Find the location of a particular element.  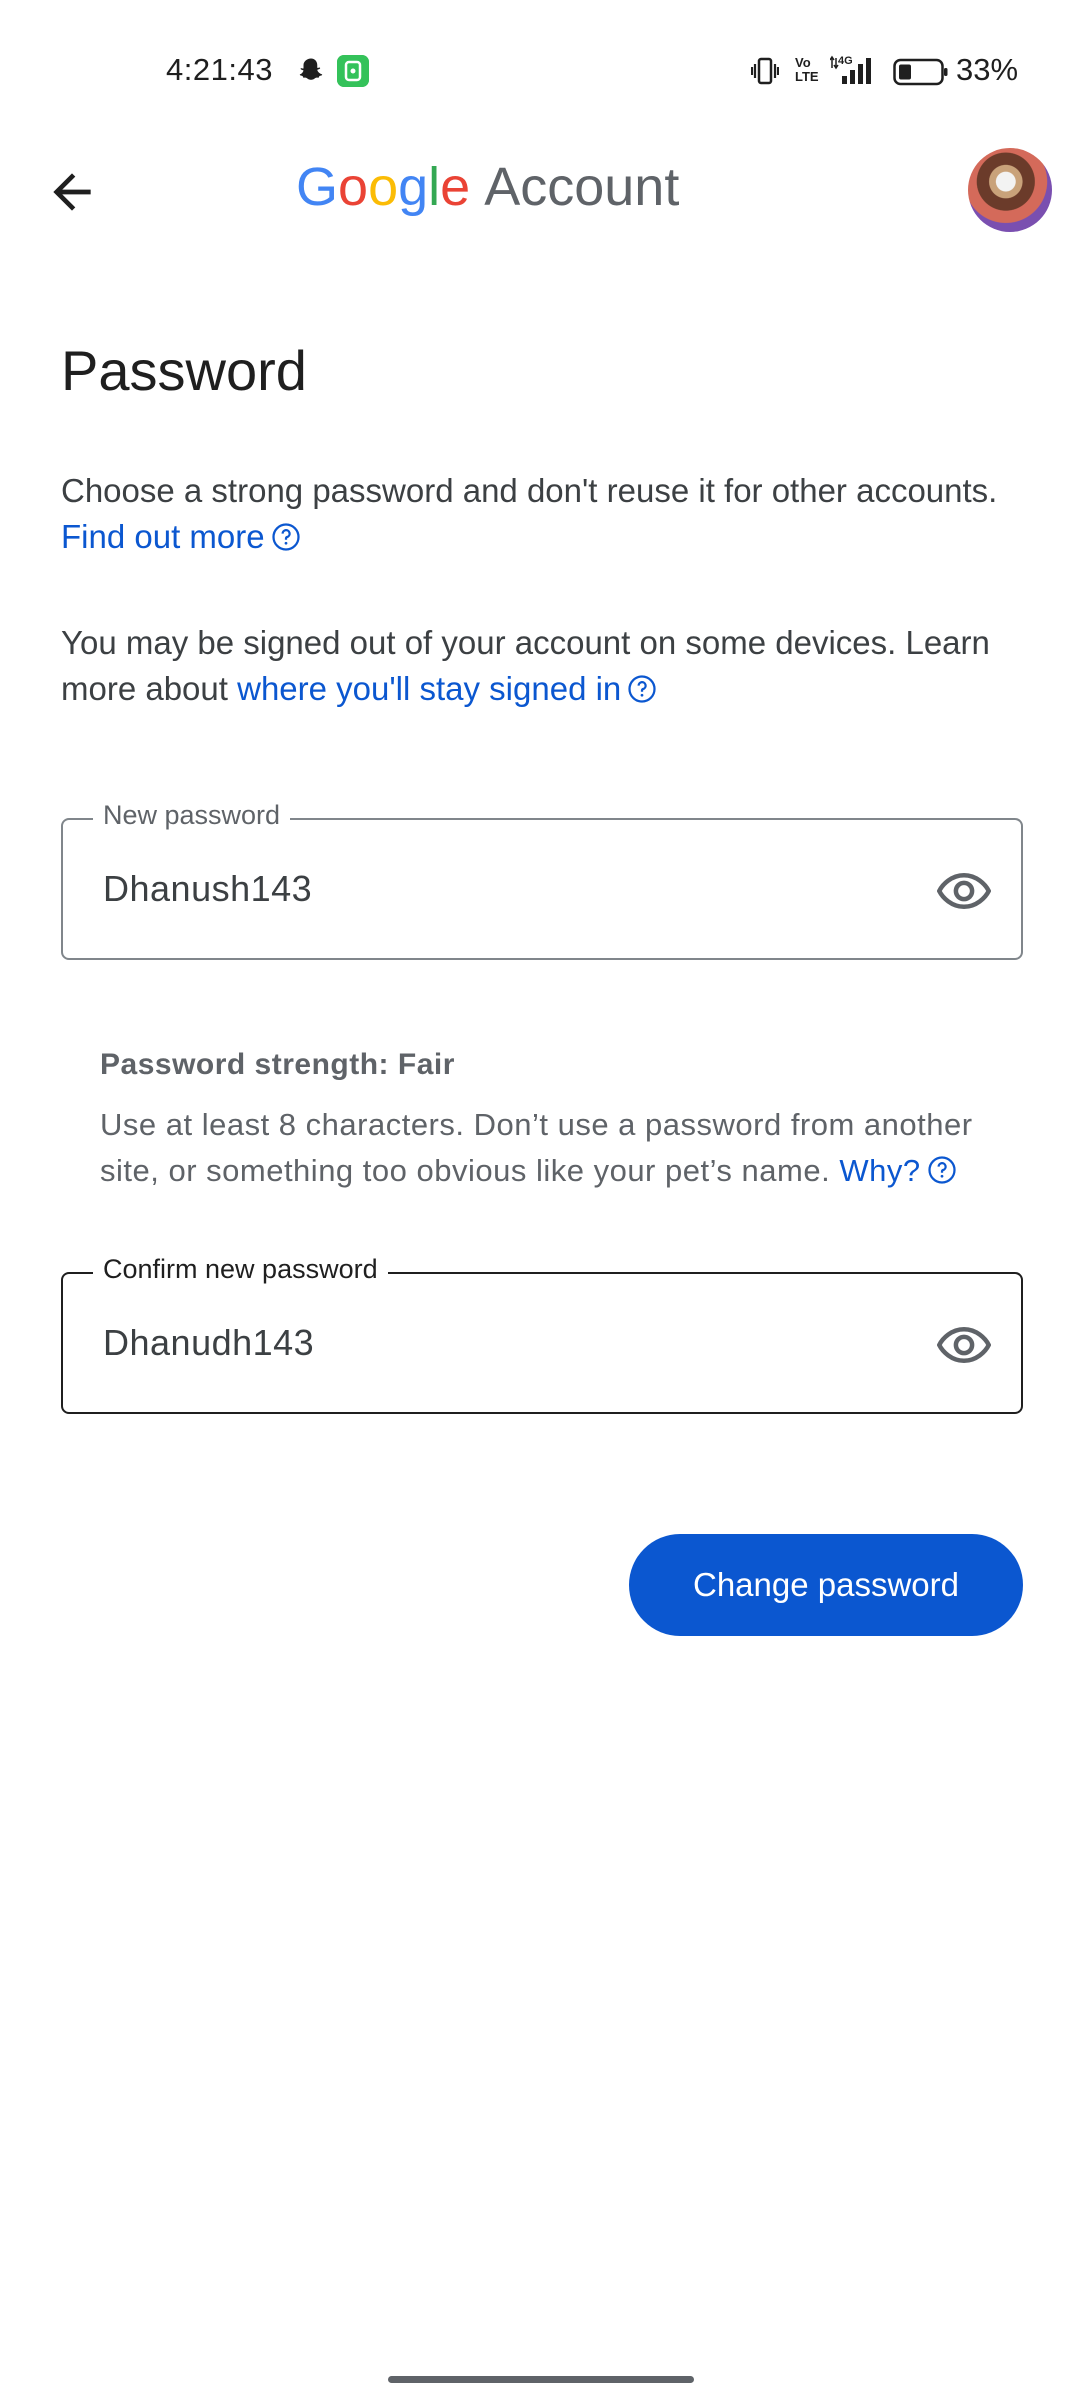

page-title: Password is located at coordinates (184, 370).